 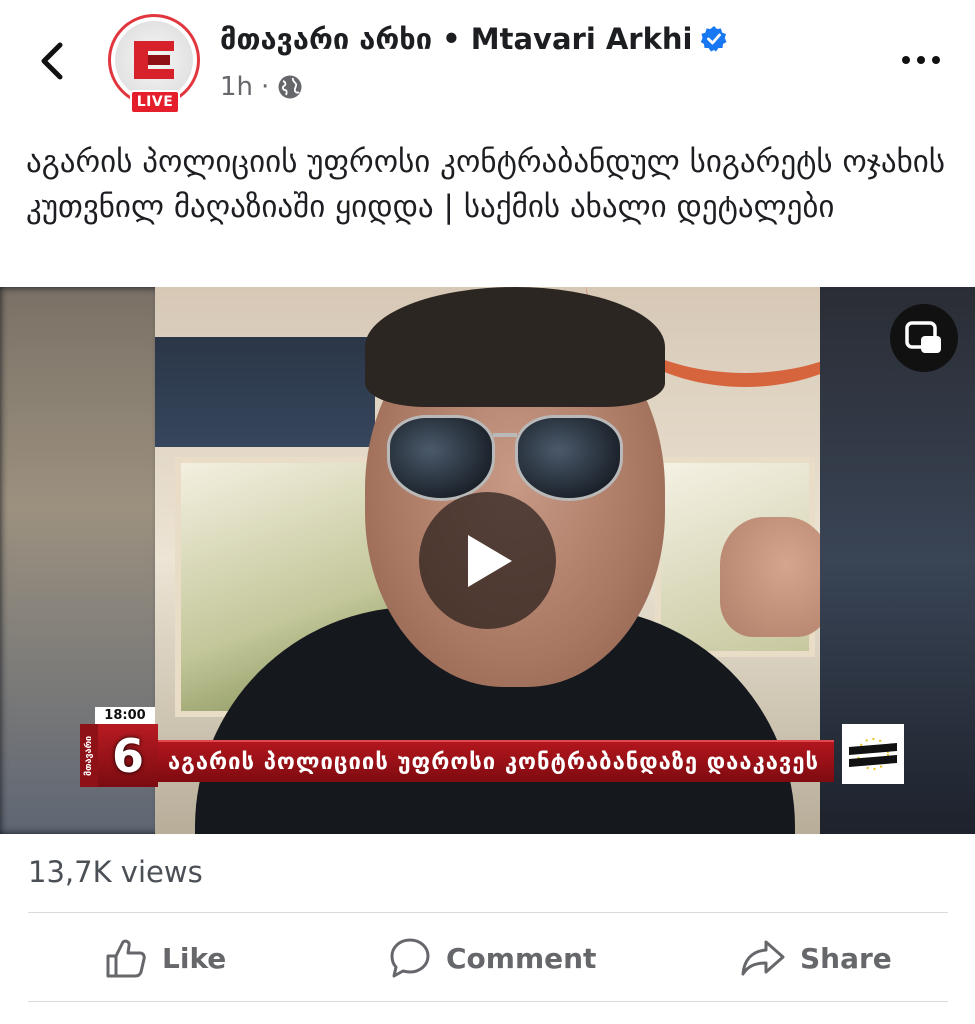 I want to click on person-hair, so click(x=515, y=347).